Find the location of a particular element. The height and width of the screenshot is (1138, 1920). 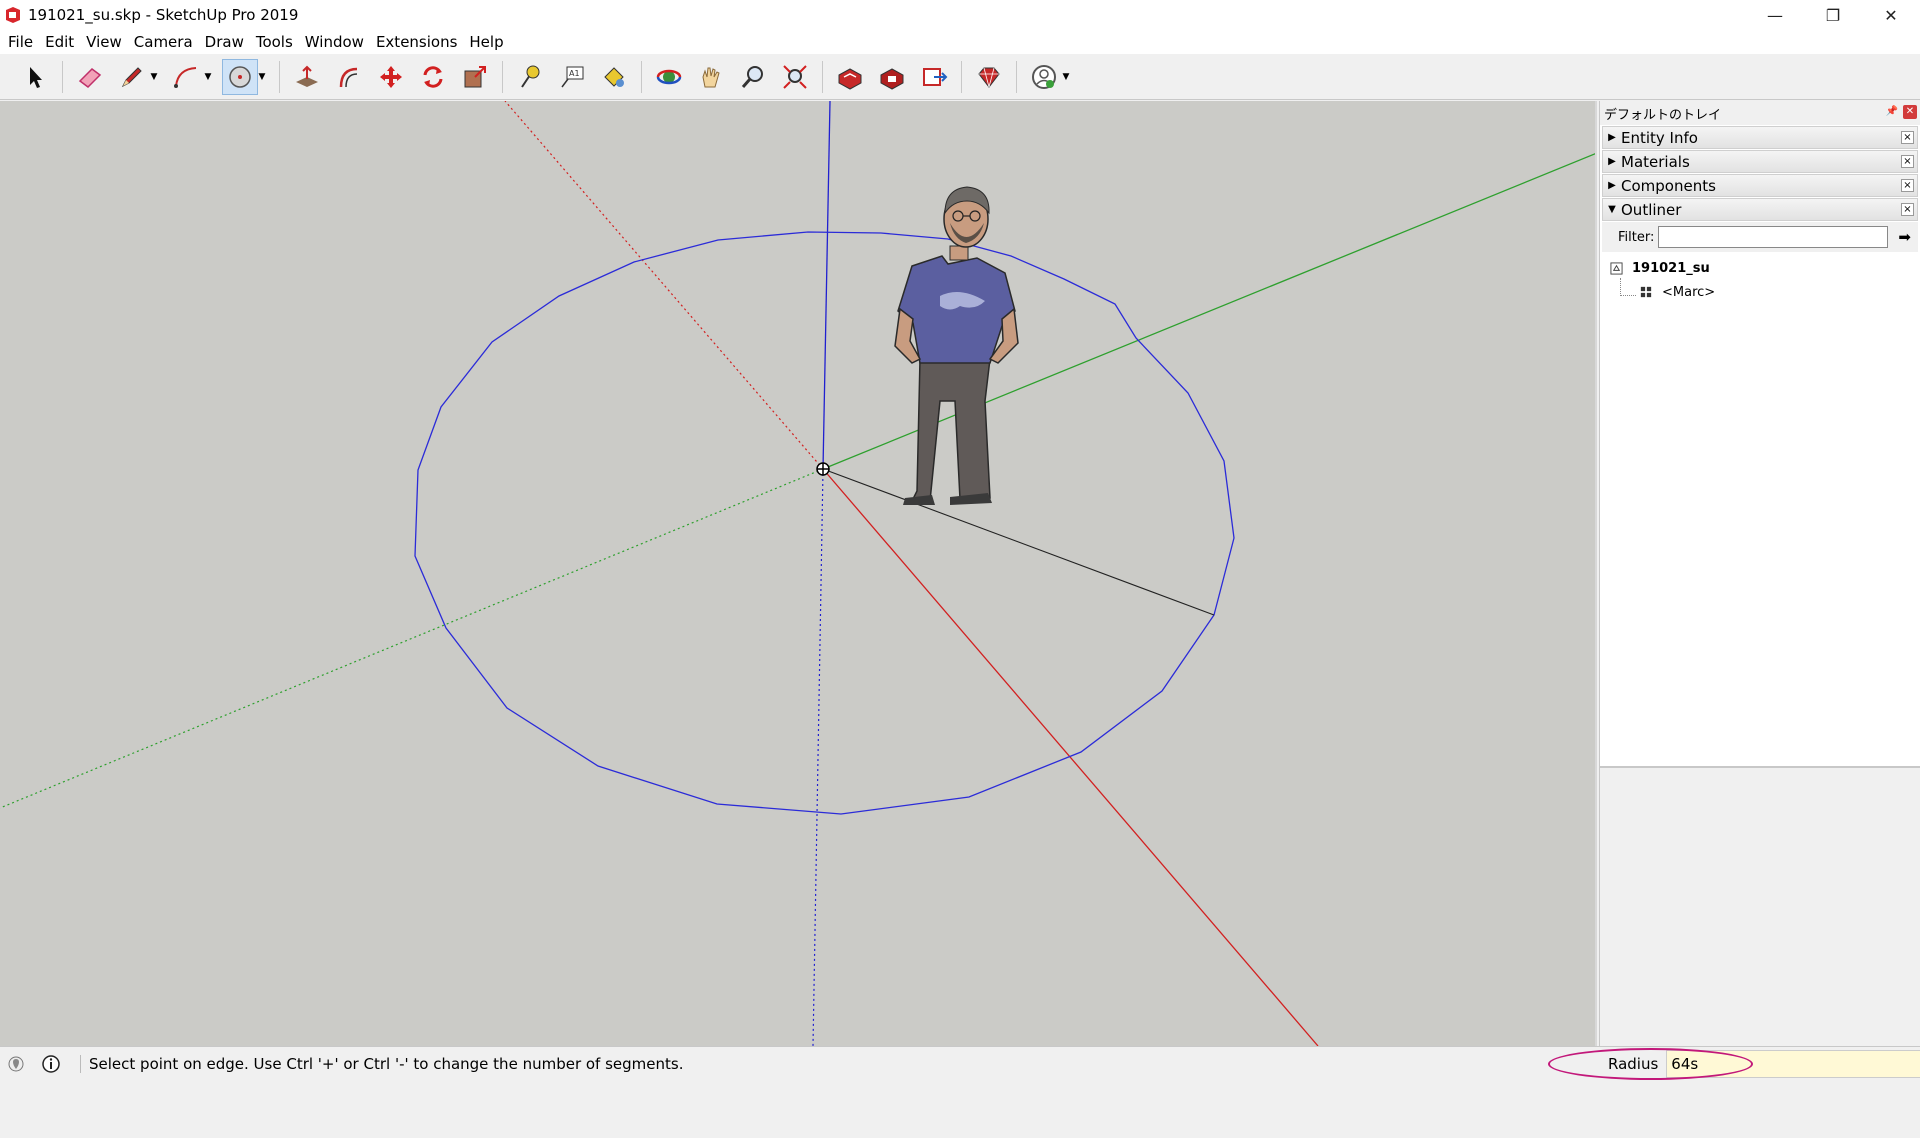

arc-icon is located at coordinates (185, 77).